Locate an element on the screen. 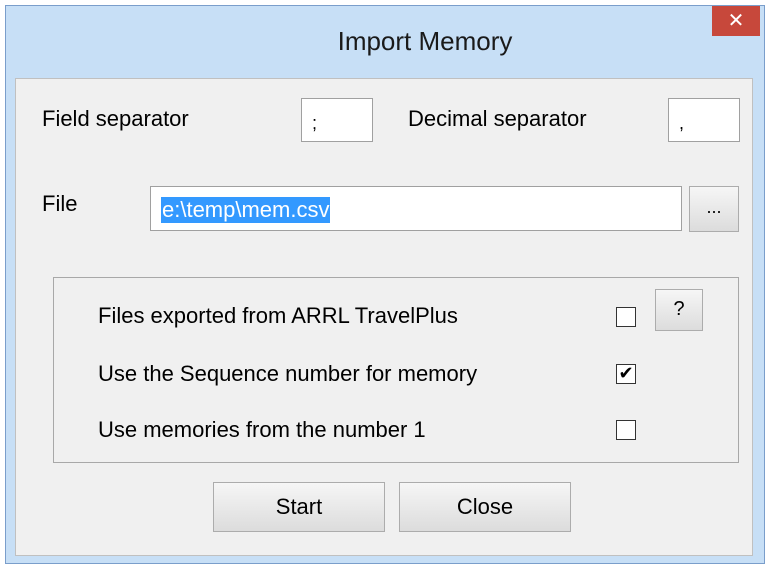  decimal-separator-label: Decimal separator is located at coordinates (497, 118).